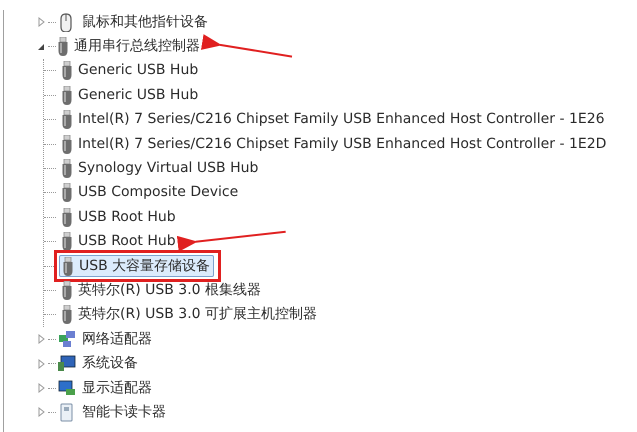  Describe the element at coordinates (162, 290) in the screenshot. I see `tree-item: 英特尔(R) USB 3.0 根集线器` at that location.